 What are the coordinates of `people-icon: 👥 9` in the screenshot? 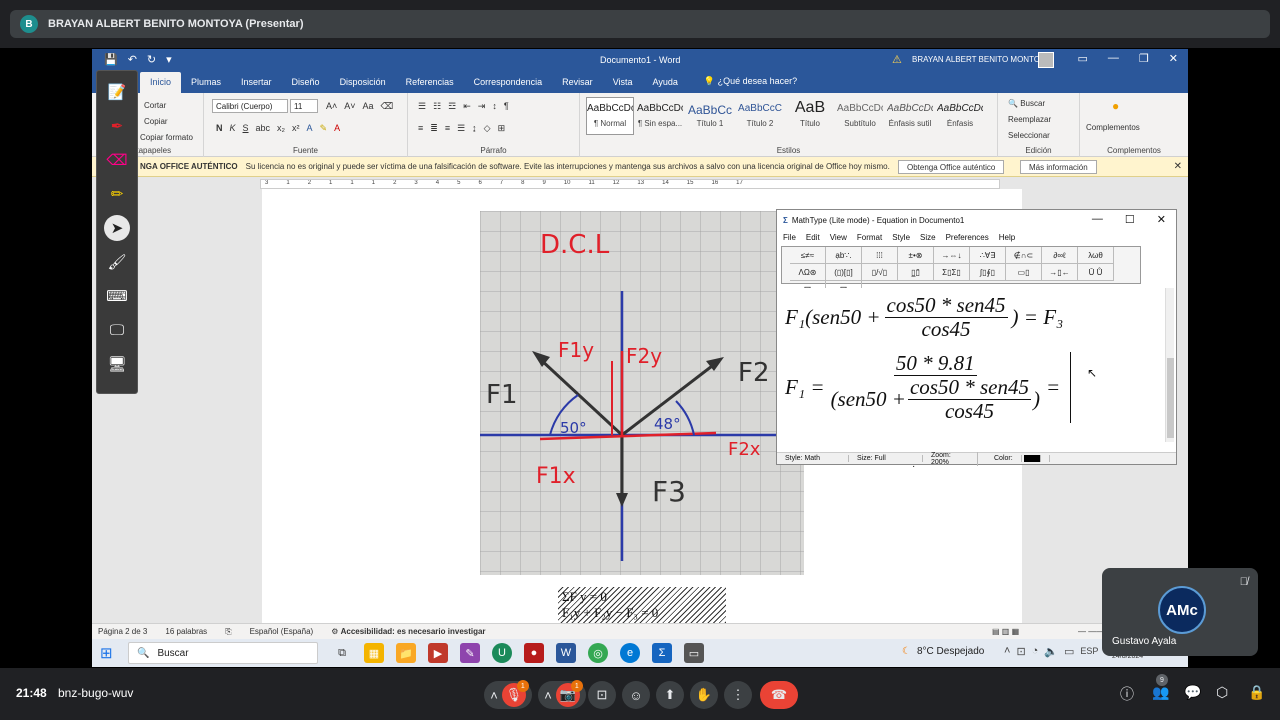 It's located at (1160, 687).